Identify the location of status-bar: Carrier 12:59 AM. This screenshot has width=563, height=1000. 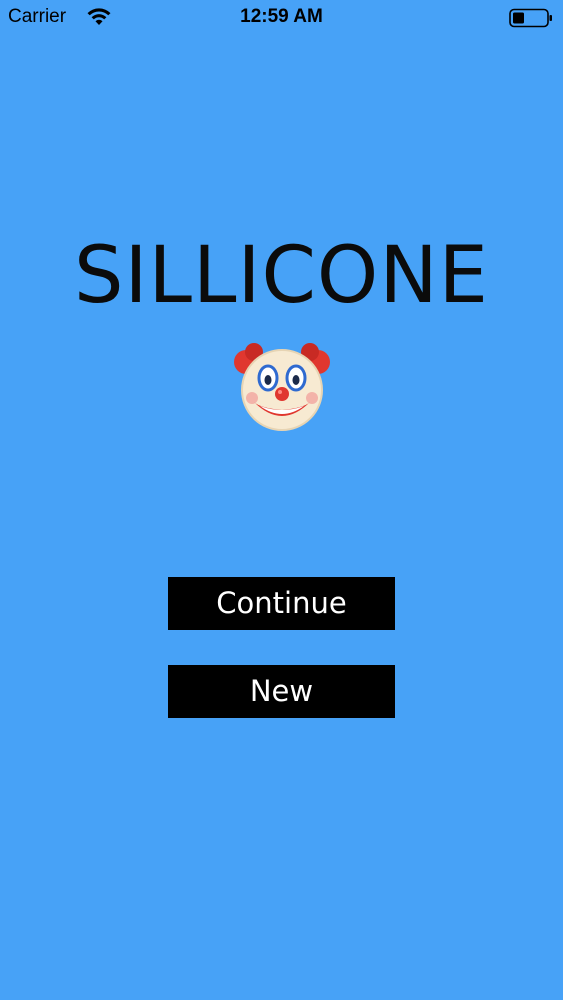
(281, 19).